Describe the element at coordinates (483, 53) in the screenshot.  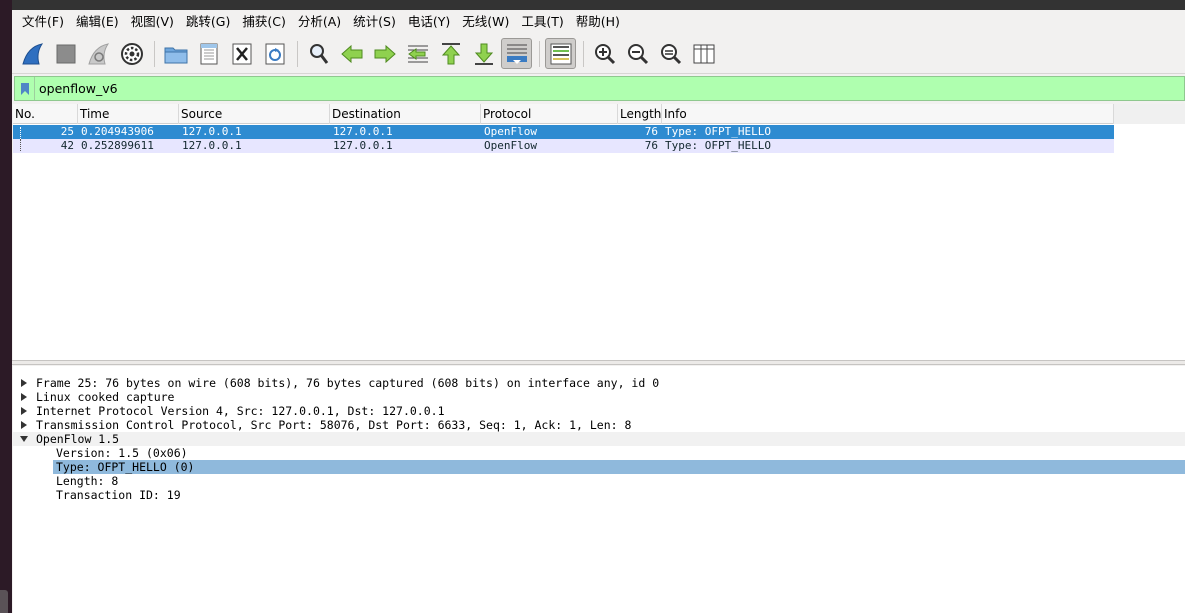
I see `last-packet-button` at that location.